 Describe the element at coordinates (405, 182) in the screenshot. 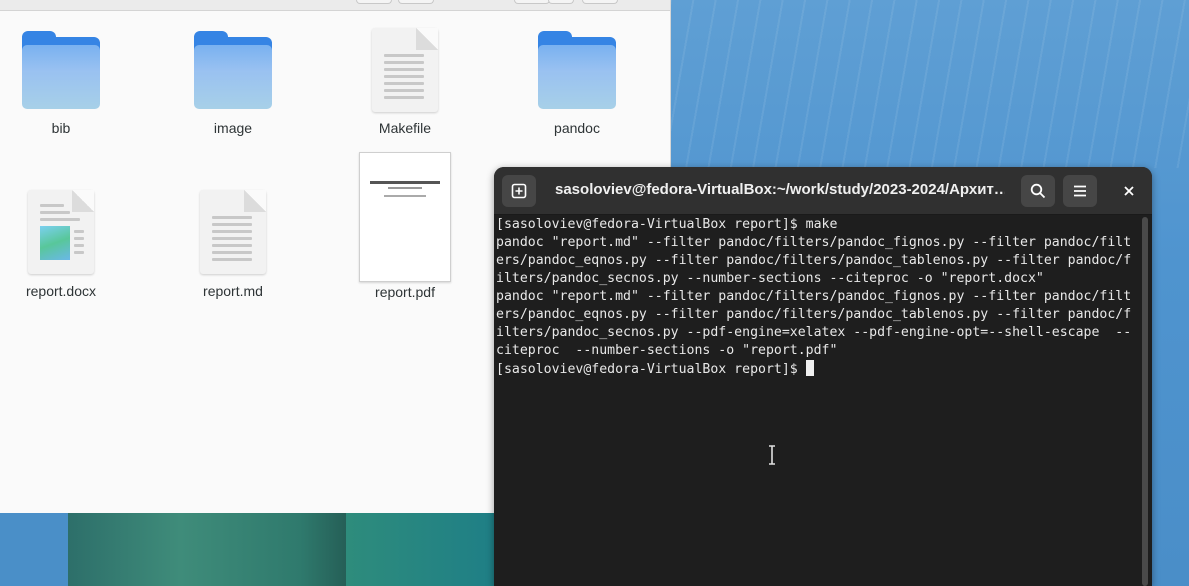

I see `pdf-thumbnail-title` at that location.